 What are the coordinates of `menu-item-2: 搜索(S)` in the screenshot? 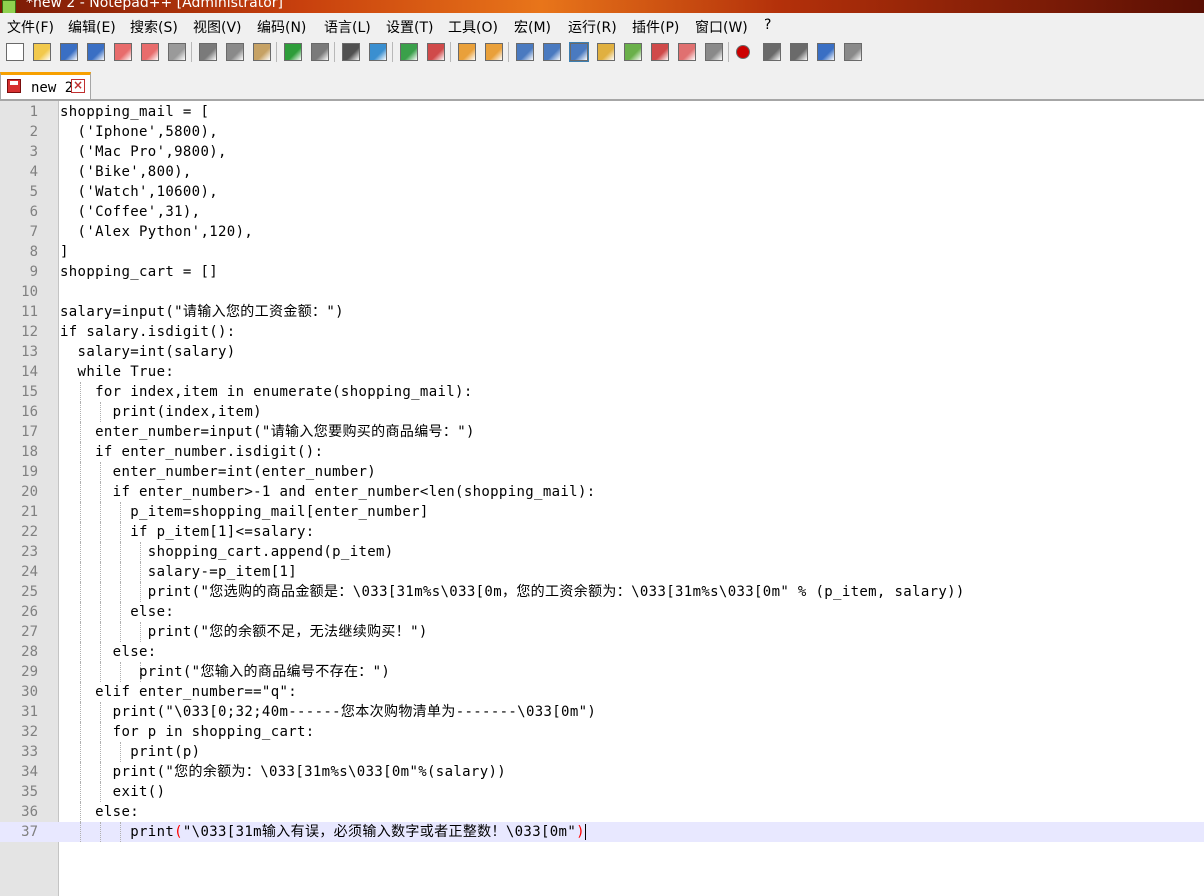 It's located at (154, 27).